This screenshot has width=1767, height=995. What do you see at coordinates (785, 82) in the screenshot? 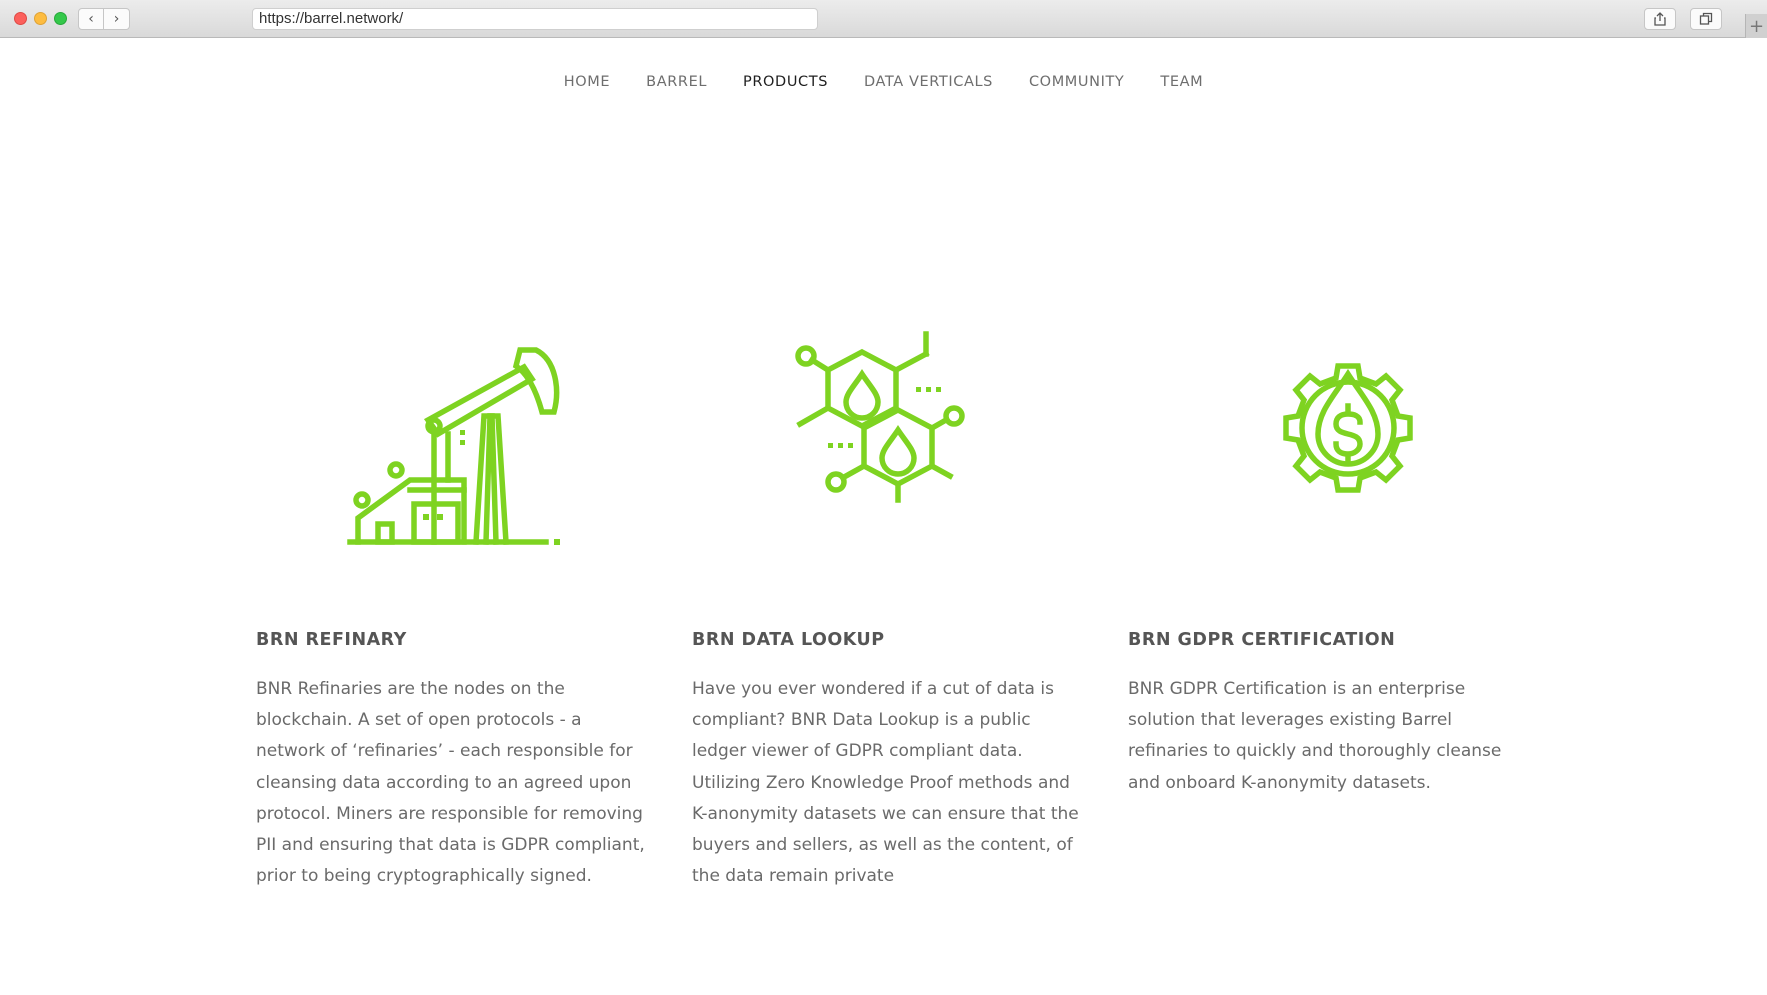
I see `nav-item-products: PRODUCTS` at bounding box center [785, 82].